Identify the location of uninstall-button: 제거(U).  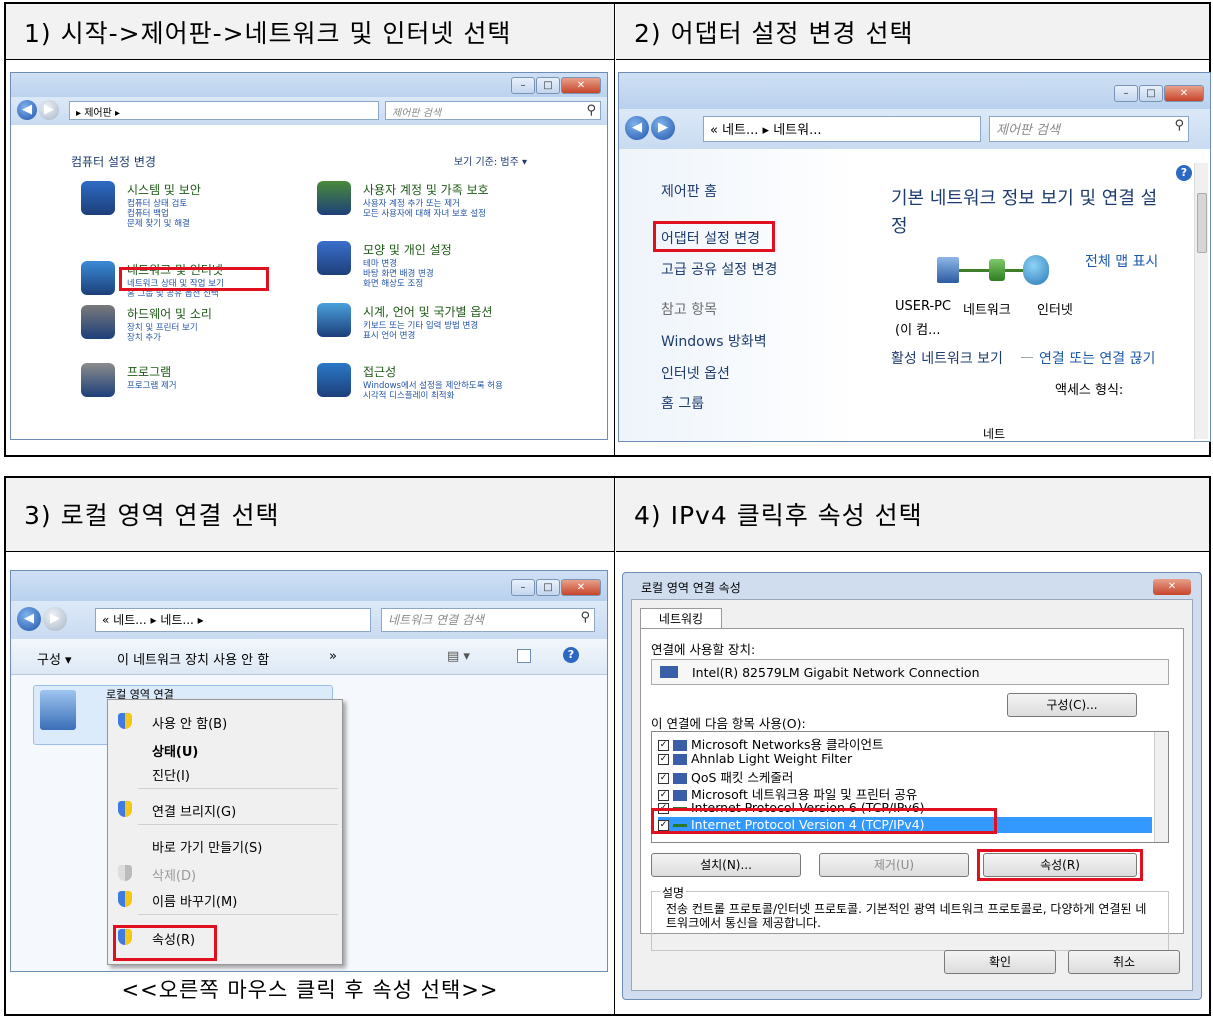
(894, 865).